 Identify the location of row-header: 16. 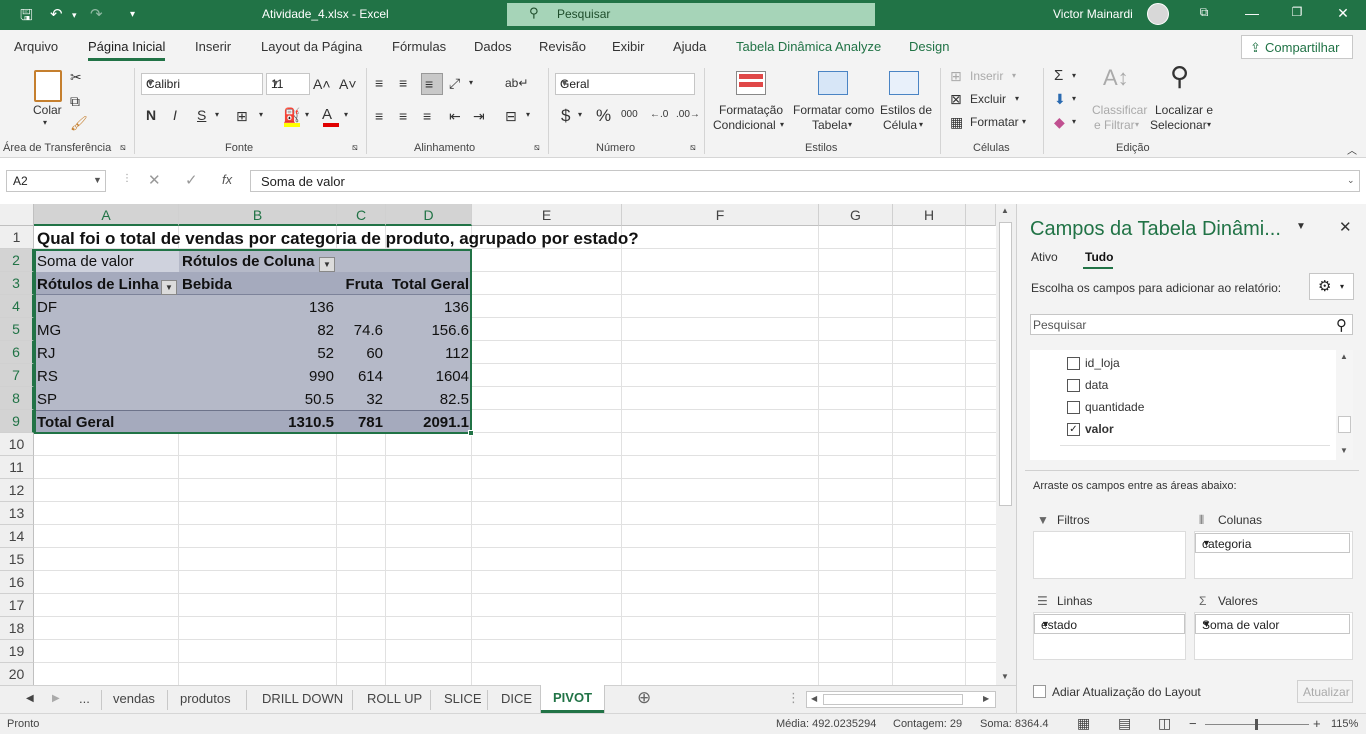
(17, 582).